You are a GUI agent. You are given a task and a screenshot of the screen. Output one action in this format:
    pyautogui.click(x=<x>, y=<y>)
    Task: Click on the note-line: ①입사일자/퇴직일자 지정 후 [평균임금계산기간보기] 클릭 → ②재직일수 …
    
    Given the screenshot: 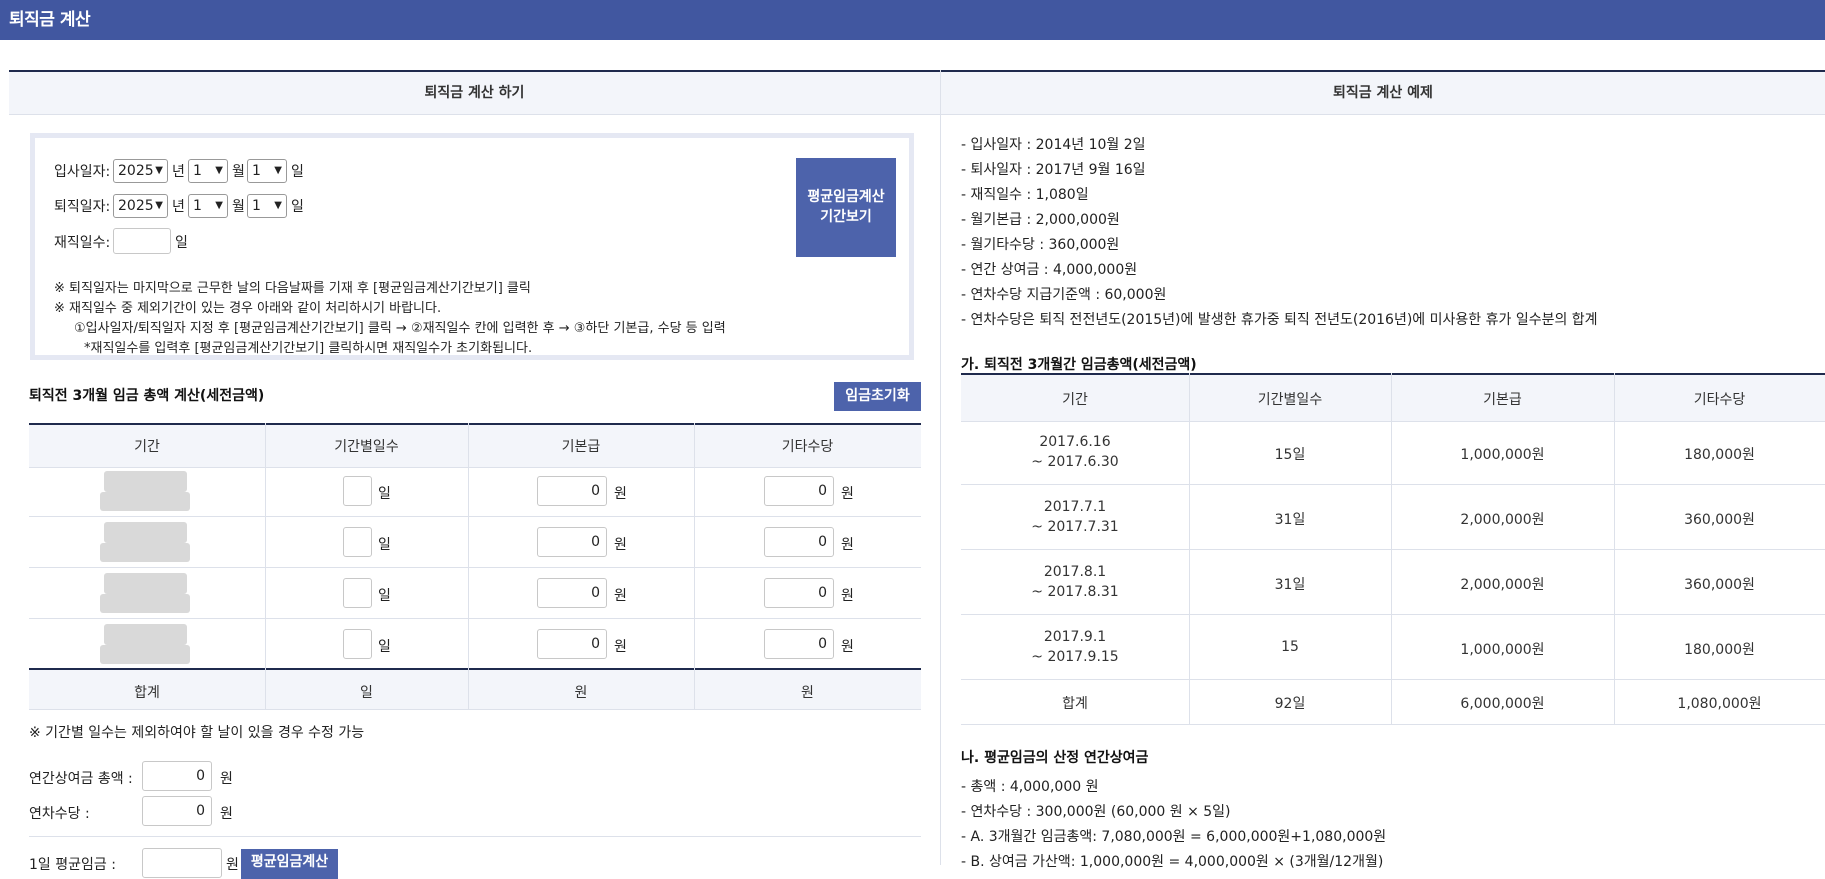 What is the action you would take?
    pyautogui.click(x=400, y=328)
    